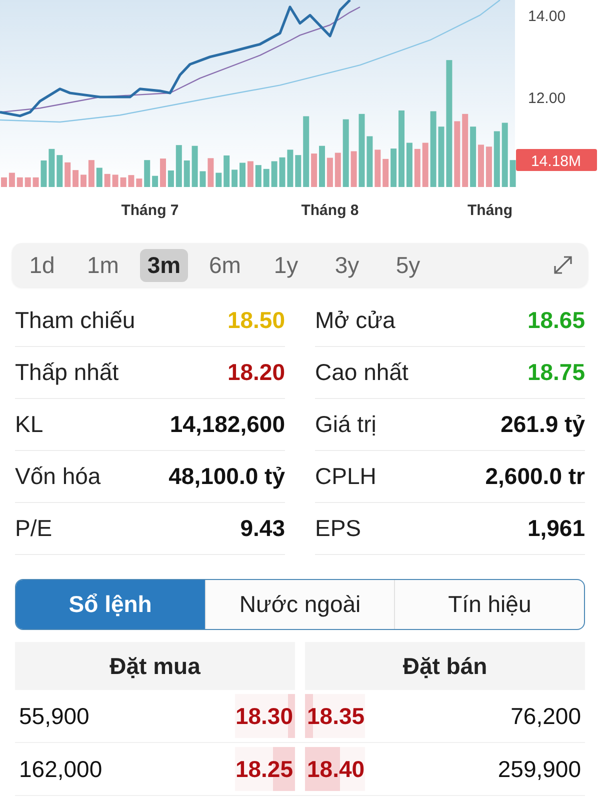  Describe the element at coordinates (542, 424) in the screenshot. I see `stat-value: 261.9 tỷ` at that location.